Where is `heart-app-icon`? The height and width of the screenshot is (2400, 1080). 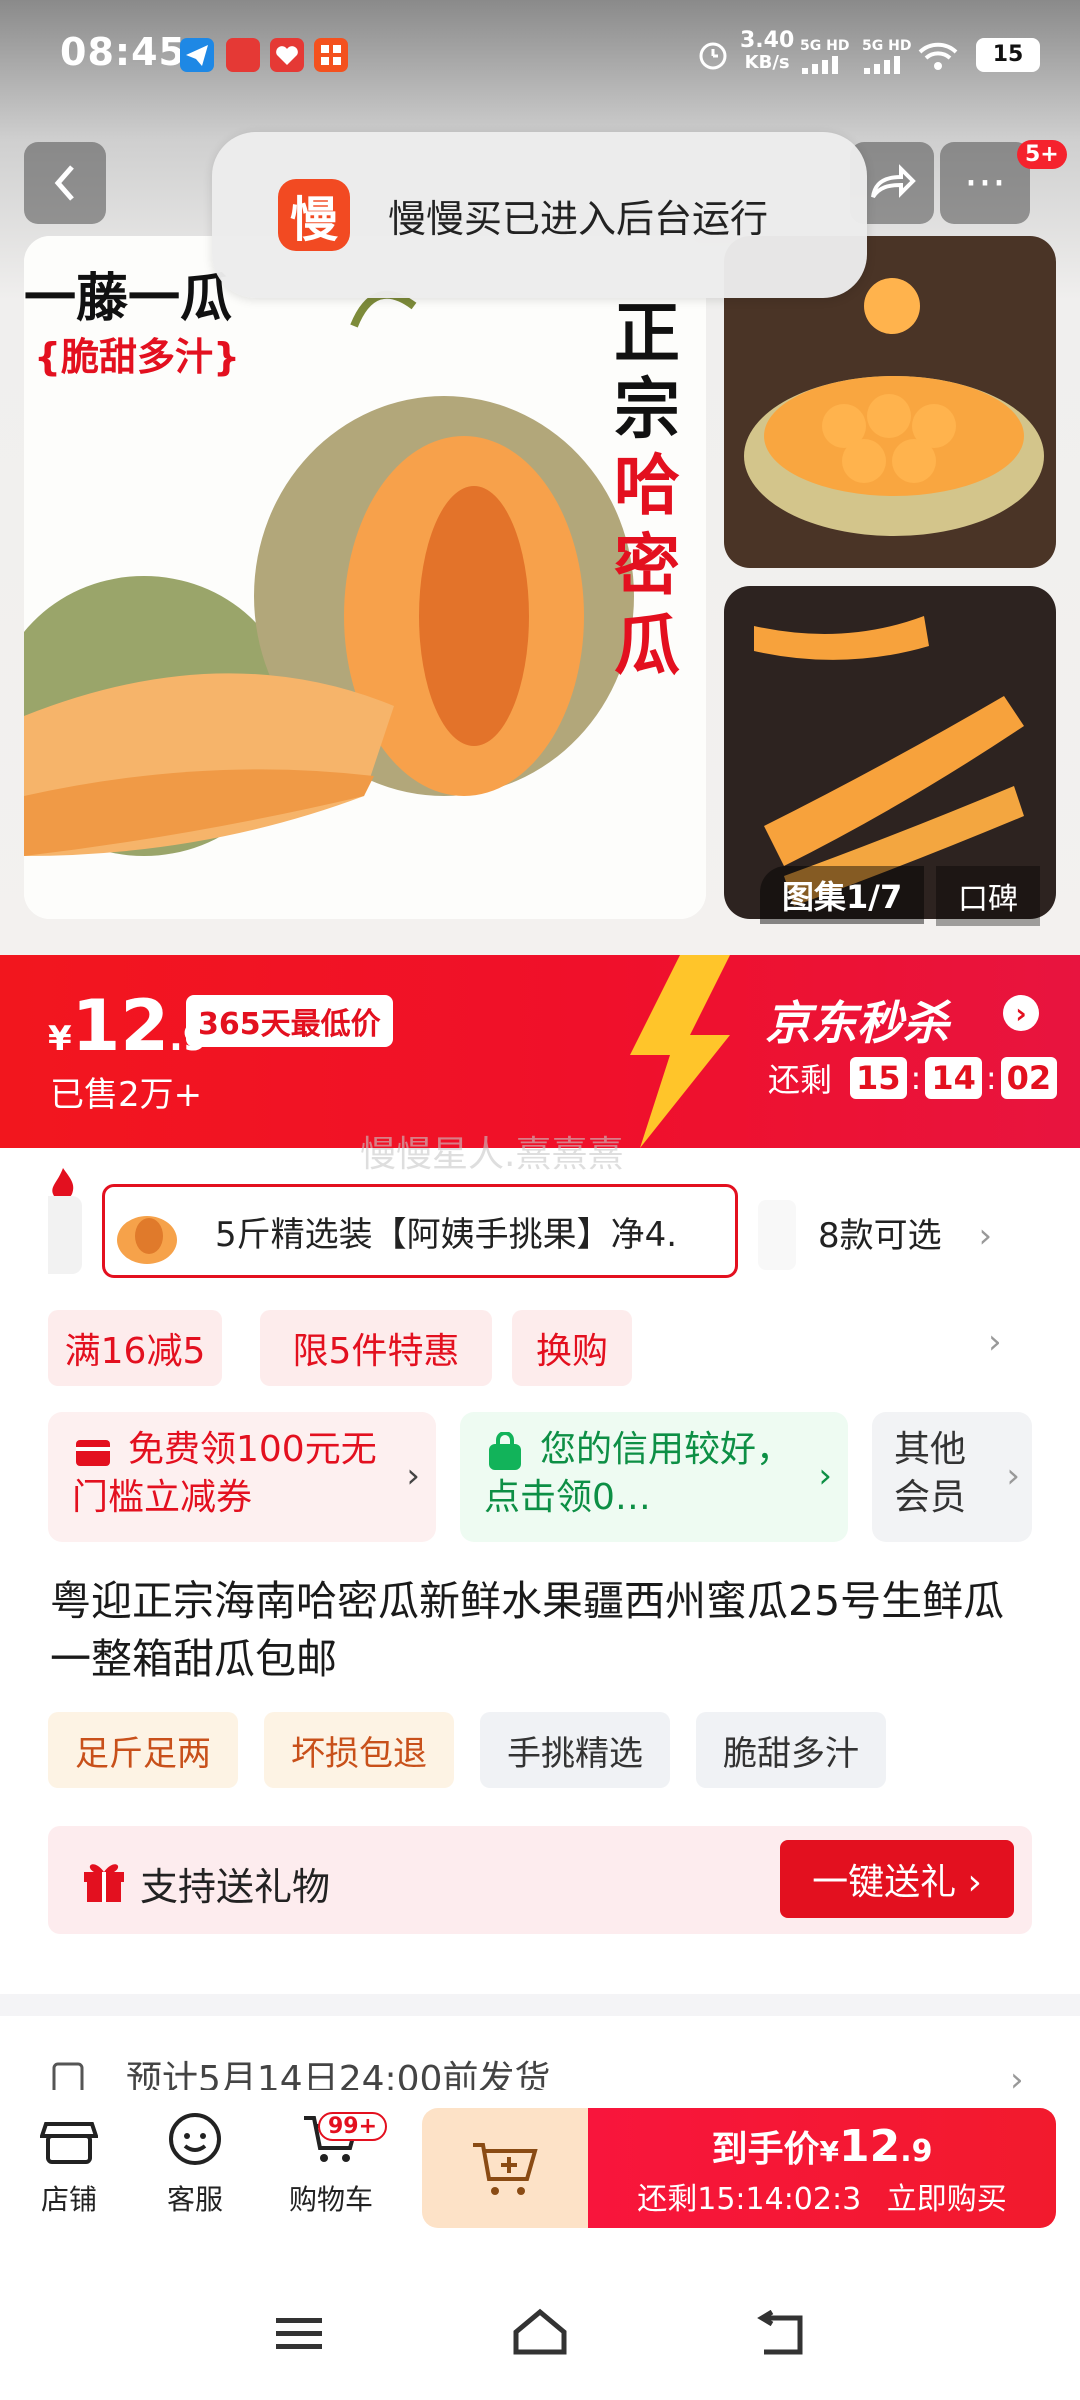
heart-app-icon is located at coordinates (287, 55).